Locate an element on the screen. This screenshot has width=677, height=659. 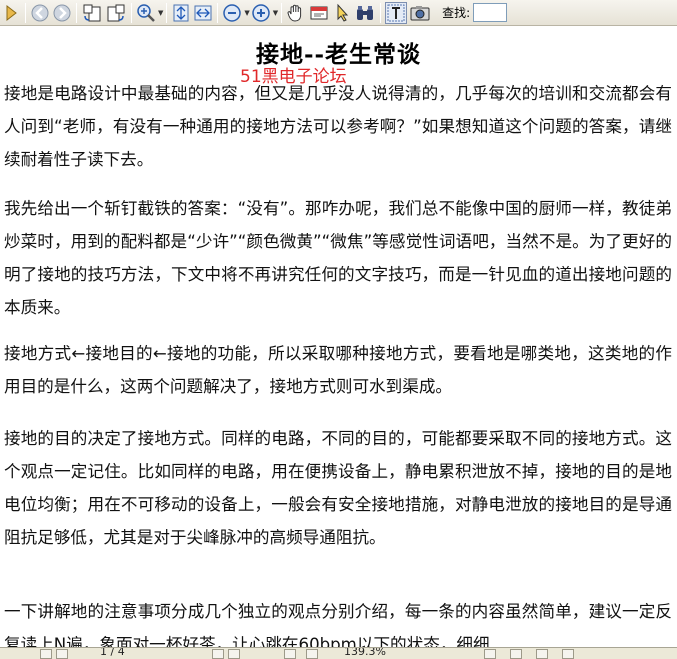
zoom-level: 139.3% is located at coordinates (365, 653).